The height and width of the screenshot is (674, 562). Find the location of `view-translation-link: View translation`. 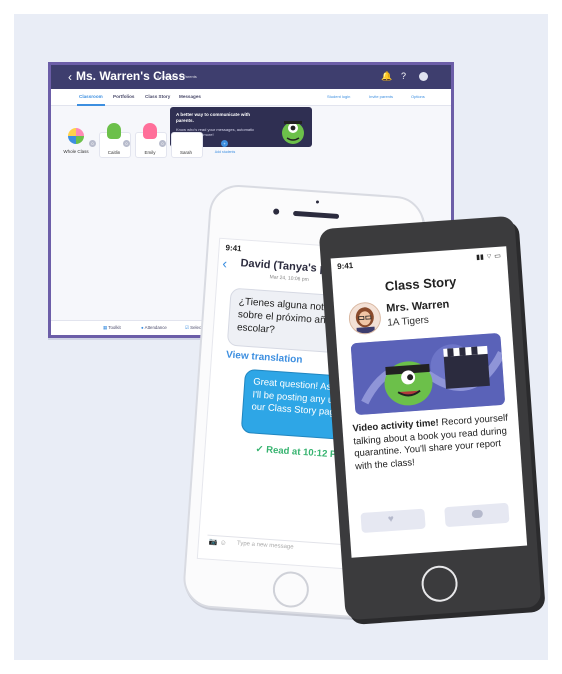

view-translation-link: View translation is located at coordinates (264, 357).